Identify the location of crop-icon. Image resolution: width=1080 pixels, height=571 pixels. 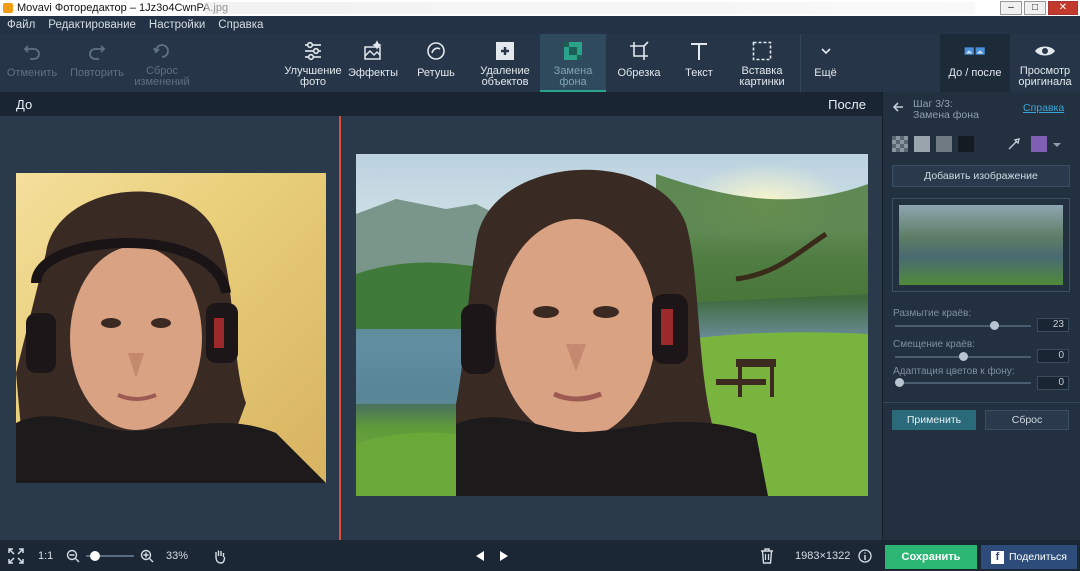
(639, 51).